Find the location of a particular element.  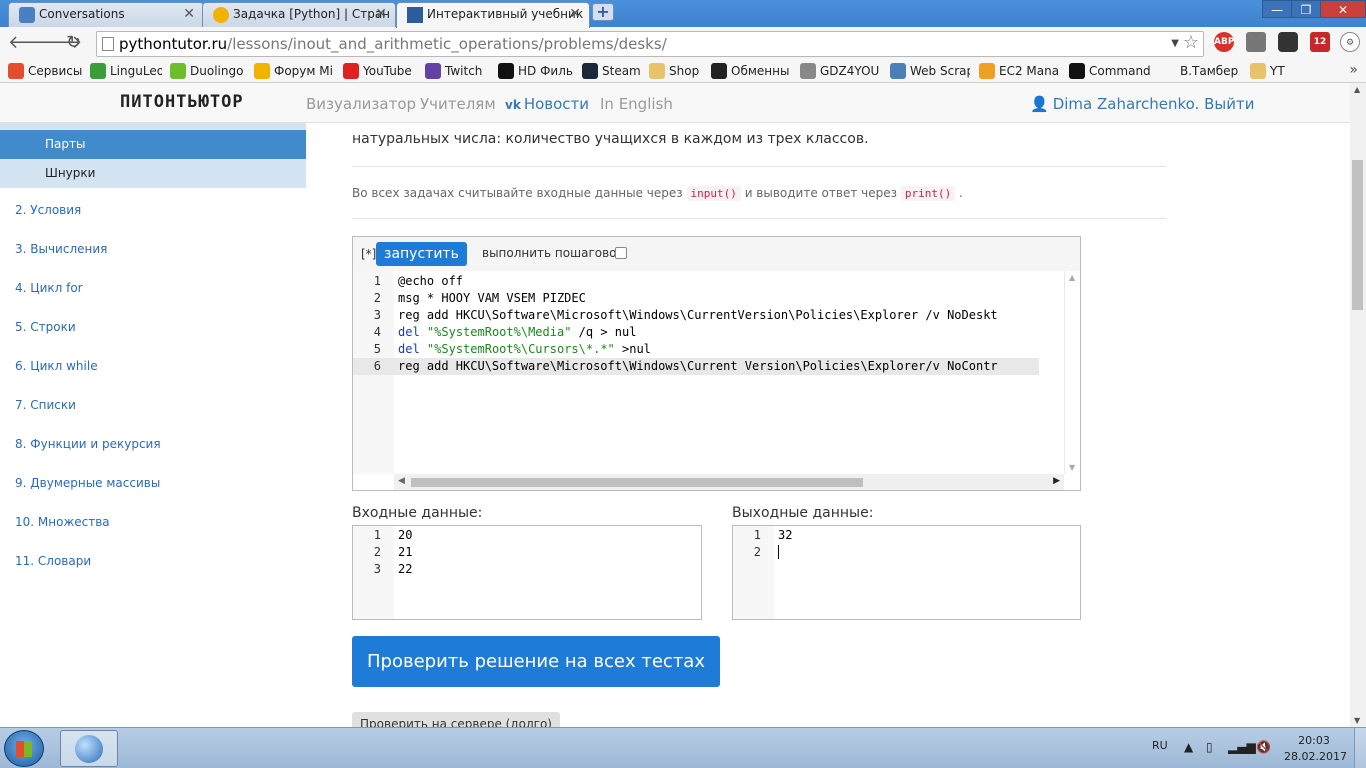

sidebar-item-sets: 10. Множества is located at coordinates (62, 522).